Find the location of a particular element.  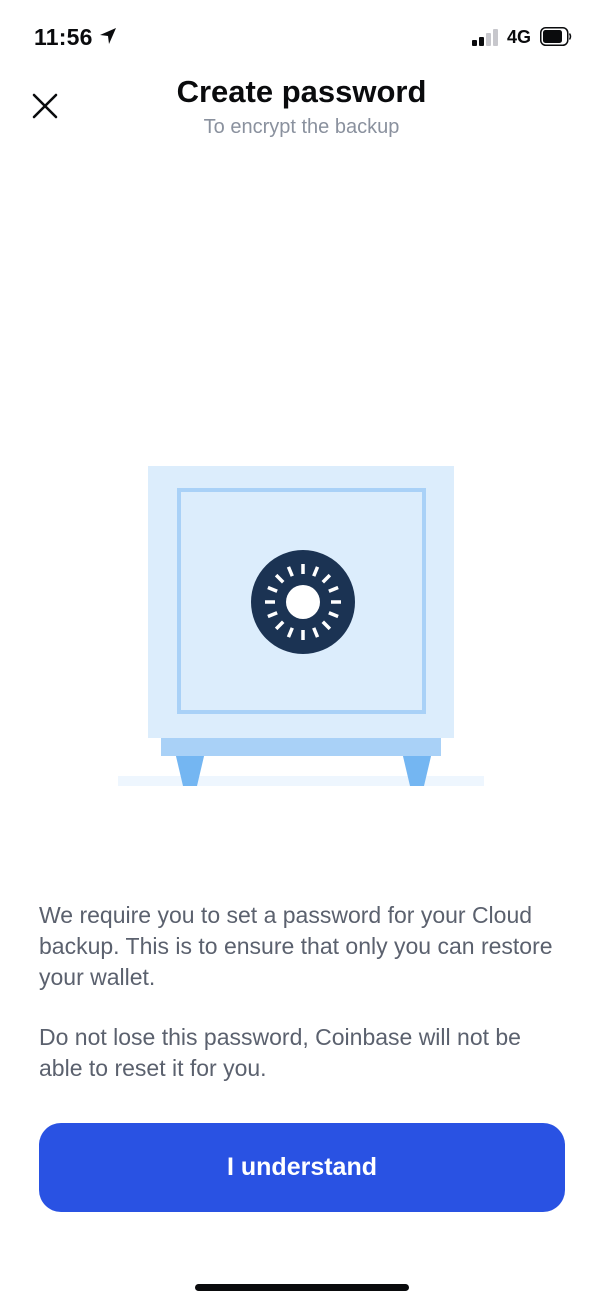

cellular-signal-icon is located at coordinates (485, 37).